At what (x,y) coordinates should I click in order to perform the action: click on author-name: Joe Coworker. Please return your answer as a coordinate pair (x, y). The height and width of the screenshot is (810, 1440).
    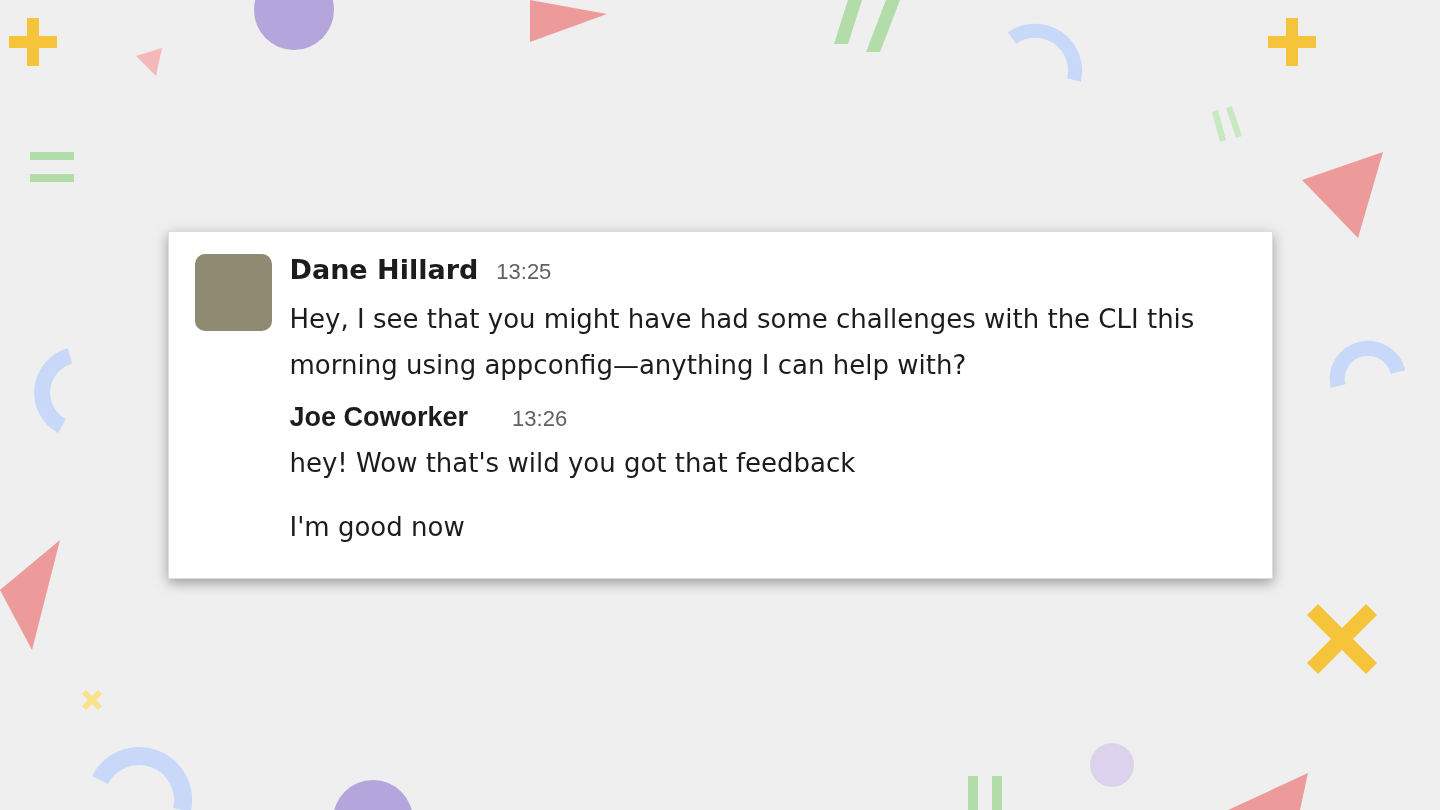
    Looking at the image, I should click on (379, 417).